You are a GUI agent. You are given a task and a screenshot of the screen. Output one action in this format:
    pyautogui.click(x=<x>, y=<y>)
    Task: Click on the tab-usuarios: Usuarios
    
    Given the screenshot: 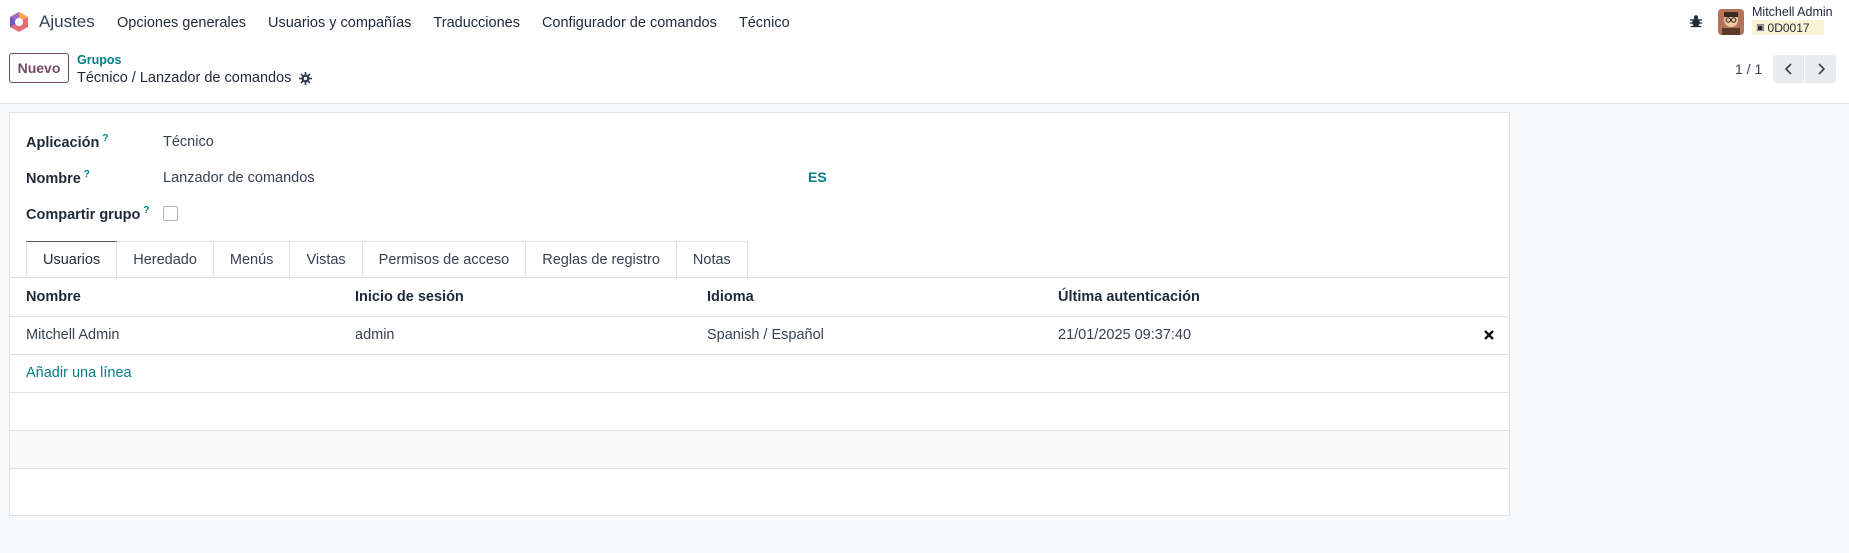 What is the action you would take?
    pyautogui.click(x=72, y=259)
    